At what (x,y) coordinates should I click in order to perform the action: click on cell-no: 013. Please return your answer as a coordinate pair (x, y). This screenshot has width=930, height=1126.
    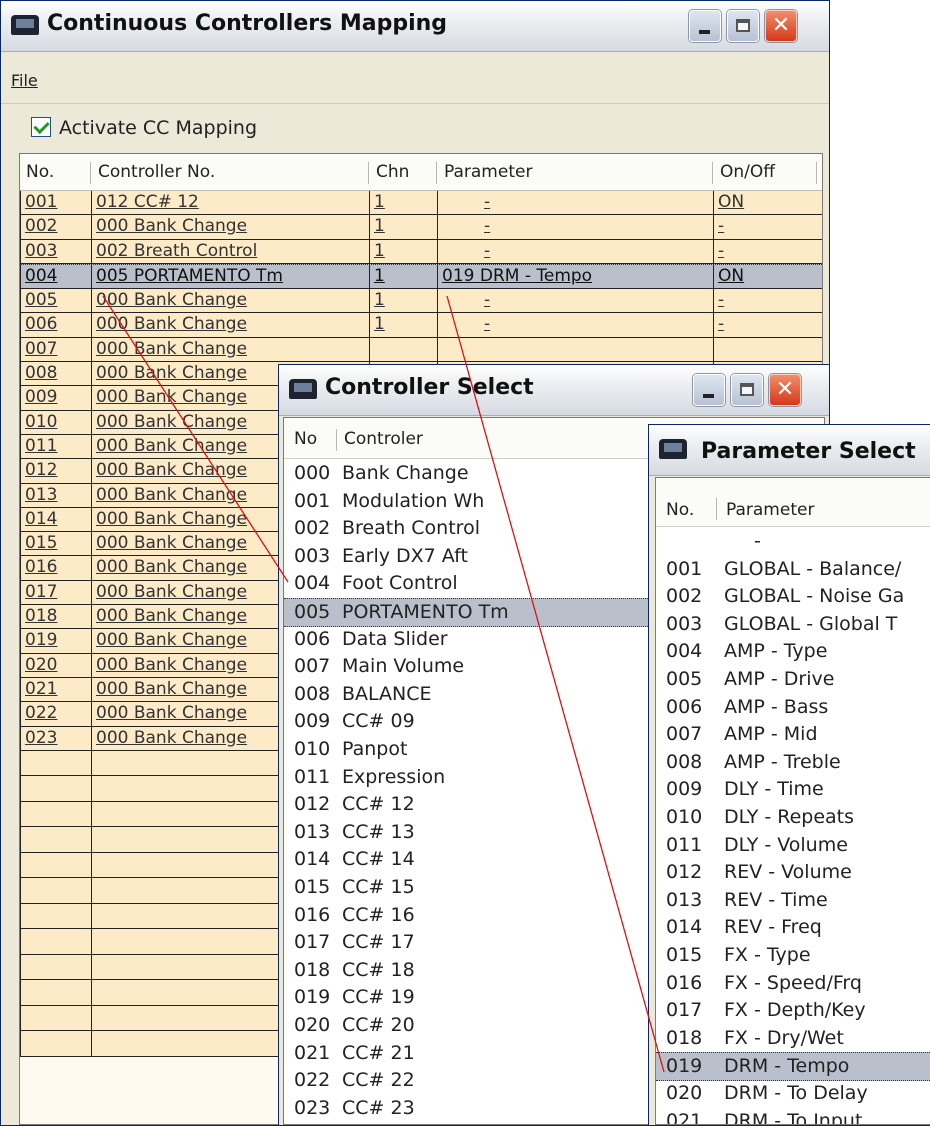
    Looking at the image, I should click on (55, 495).